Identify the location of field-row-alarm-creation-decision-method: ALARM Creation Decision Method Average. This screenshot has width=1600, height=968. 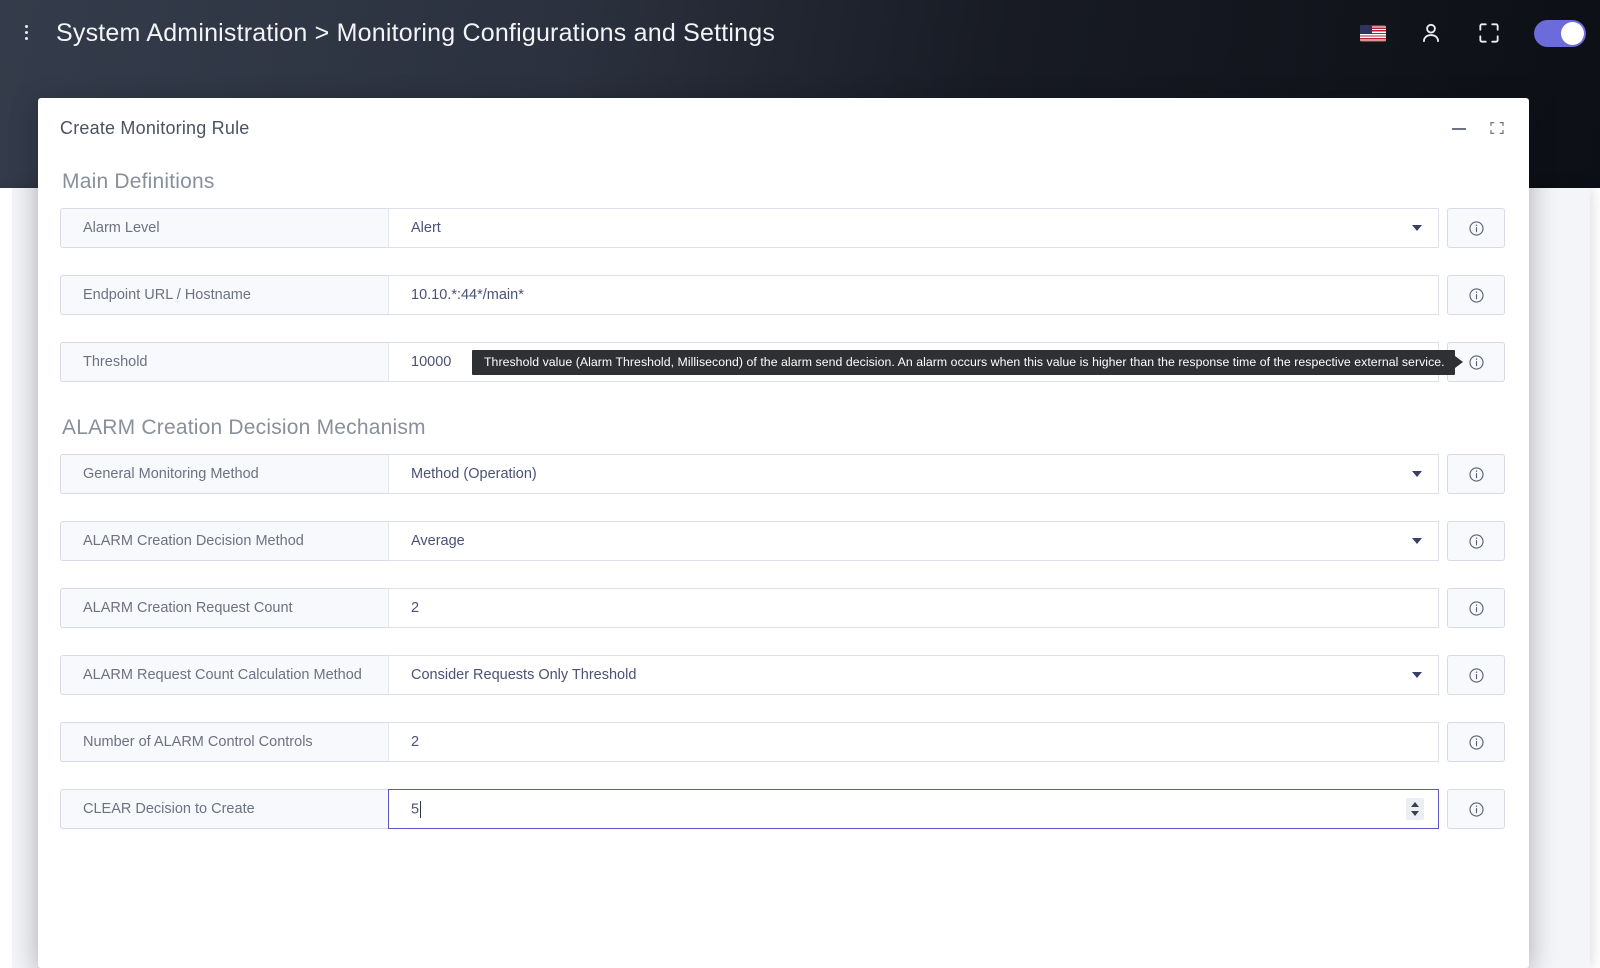
(782, 541).